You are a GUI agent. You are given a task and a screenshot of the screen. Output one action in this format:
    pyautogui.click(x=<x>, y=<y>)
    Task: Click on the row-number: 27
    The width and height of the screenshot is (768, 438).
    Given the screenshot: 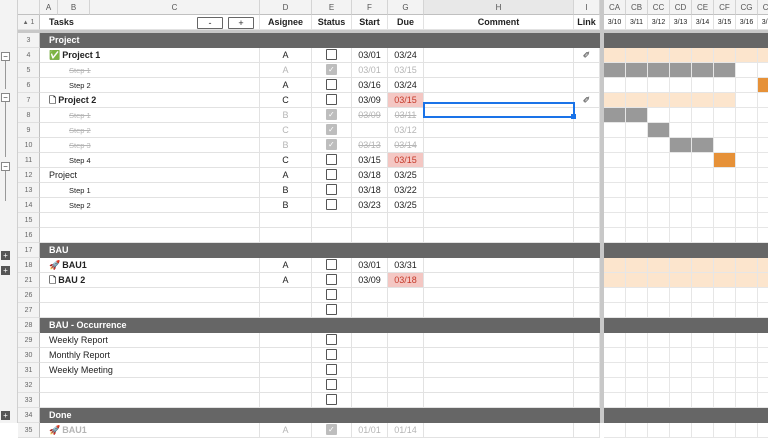 What is the action you would take?
    pyautogui.click(x=29, y=310)
    